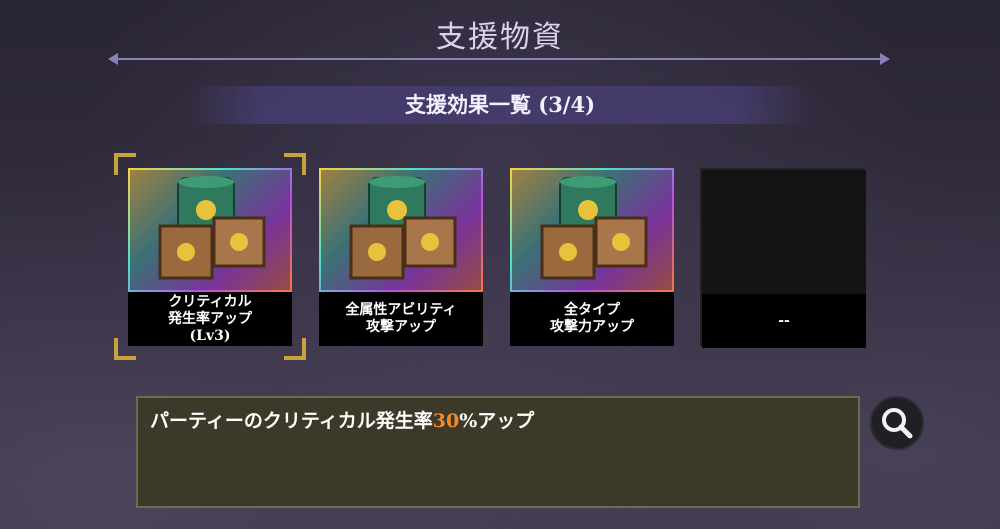 Image resolution: width=1000 pixels, height=529 pixels. I want to click on label-line-3: (Lv3), so click(210, 335).